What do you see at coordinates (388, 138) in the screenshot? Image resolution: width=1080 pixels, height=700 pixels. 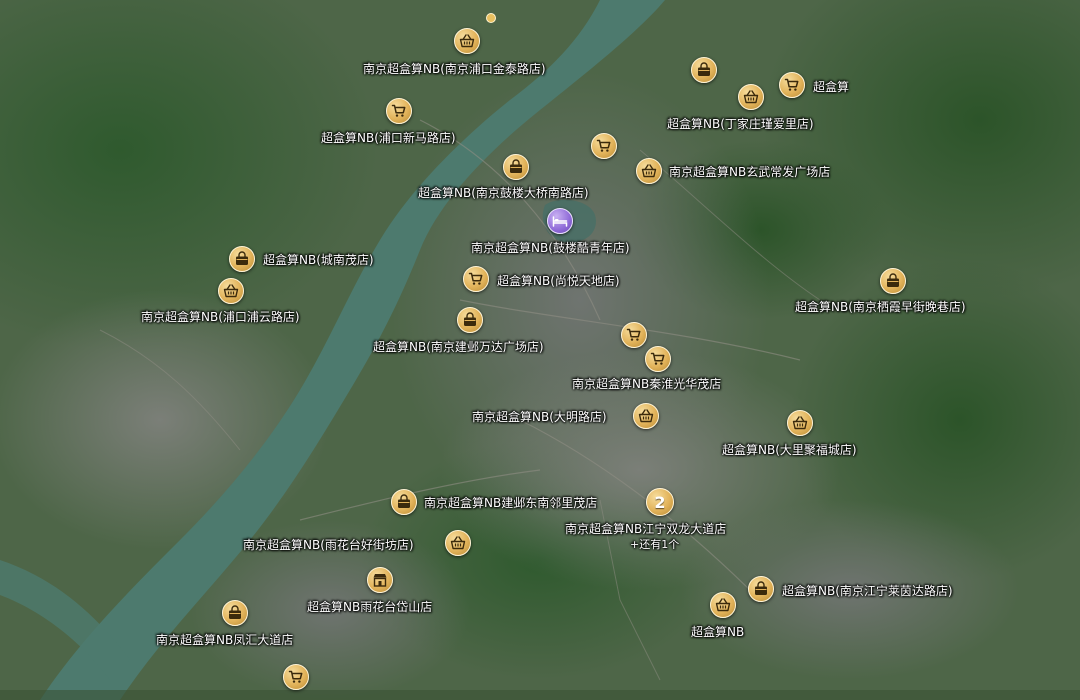 I see `poi-label: 超盒算NB(浦口新马路店)` at bounding box center [388, 138].